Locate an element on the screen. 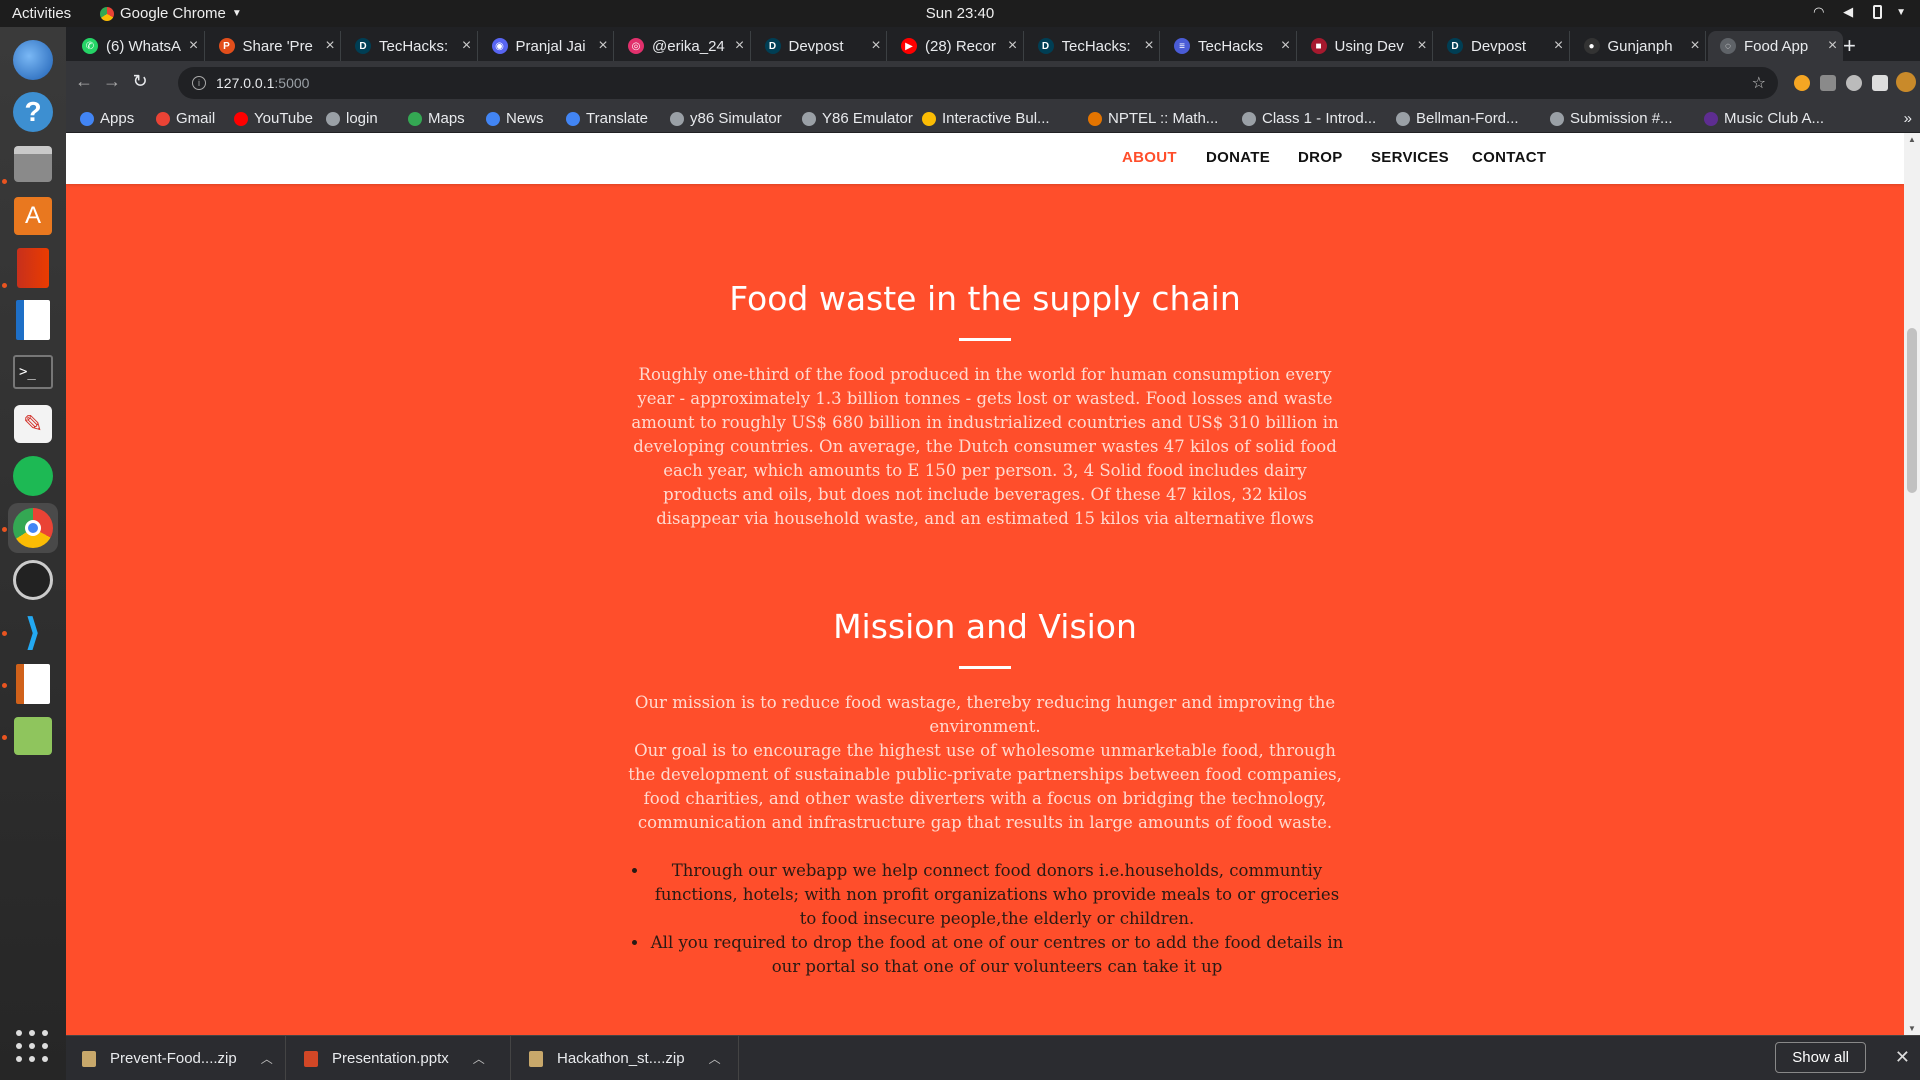  tab: ▶ (28) Recor × is located at coordinates (956, 46).